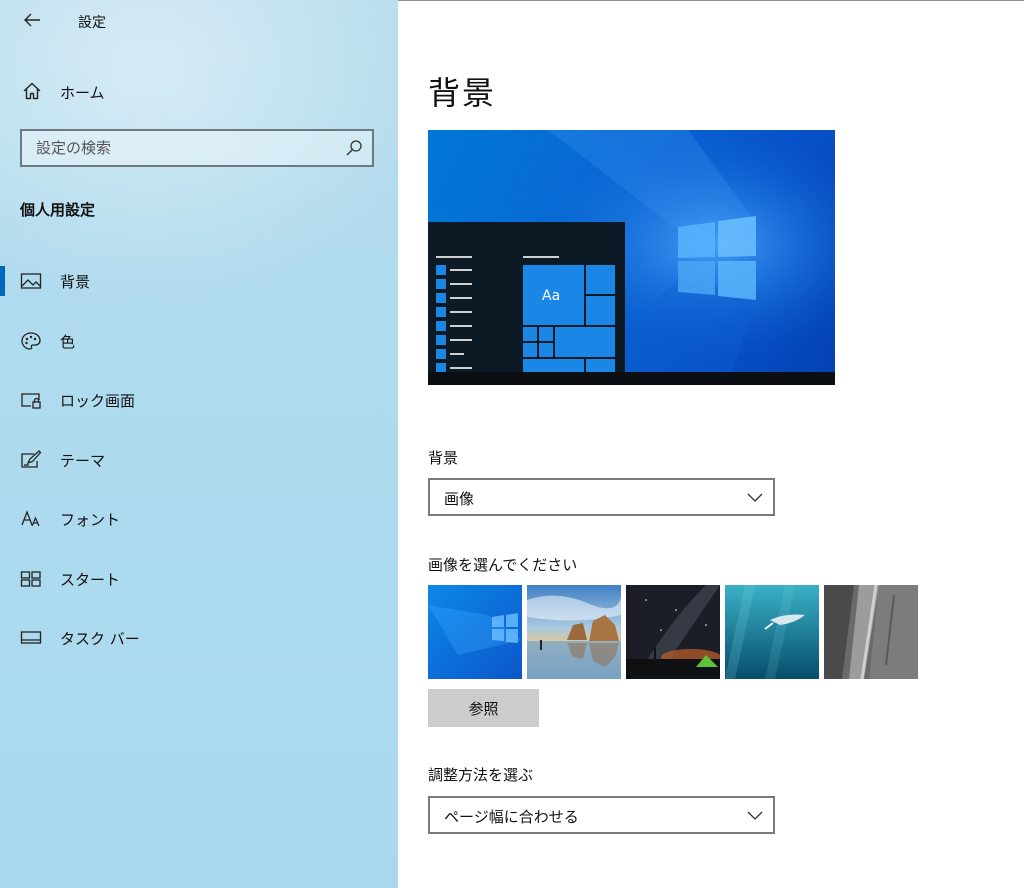 The height and width of the screenshot is (888, 1024). Describe the element at coordinates (31, 281) in the screenshot. I see `picture-icon` at that location.